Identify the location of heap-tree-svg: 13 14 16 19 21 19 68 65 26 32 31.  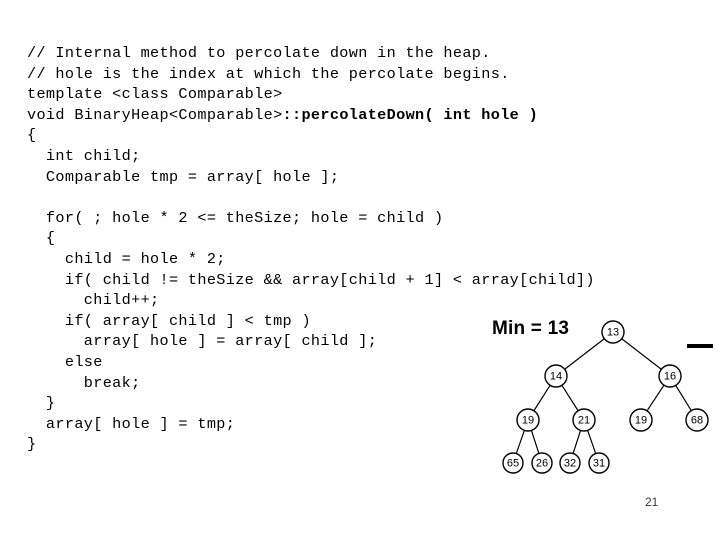
(605, 397).